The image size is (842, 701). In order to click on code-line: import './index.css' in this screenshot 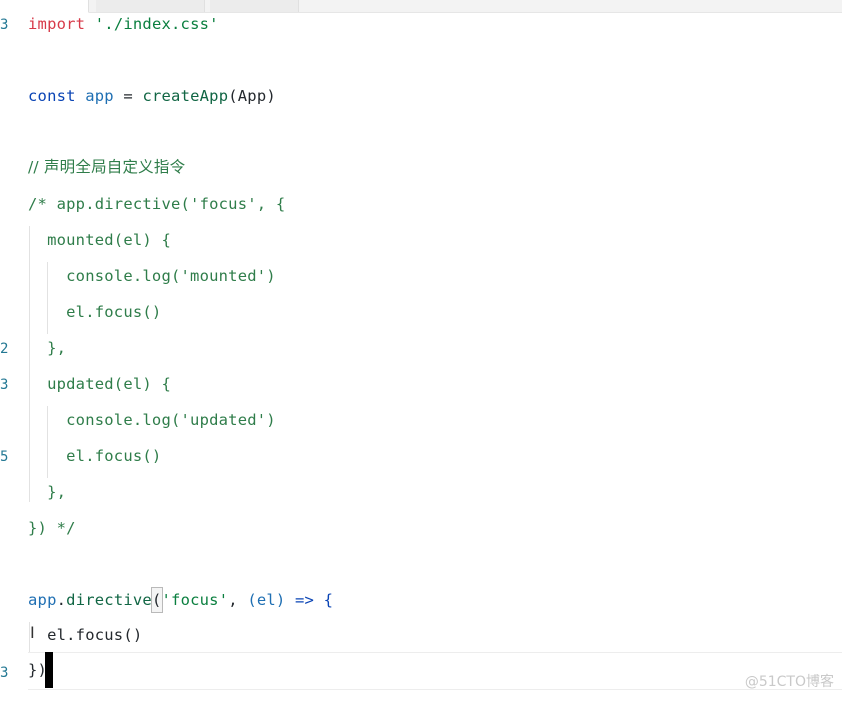, I will do `click(123, 24)`.